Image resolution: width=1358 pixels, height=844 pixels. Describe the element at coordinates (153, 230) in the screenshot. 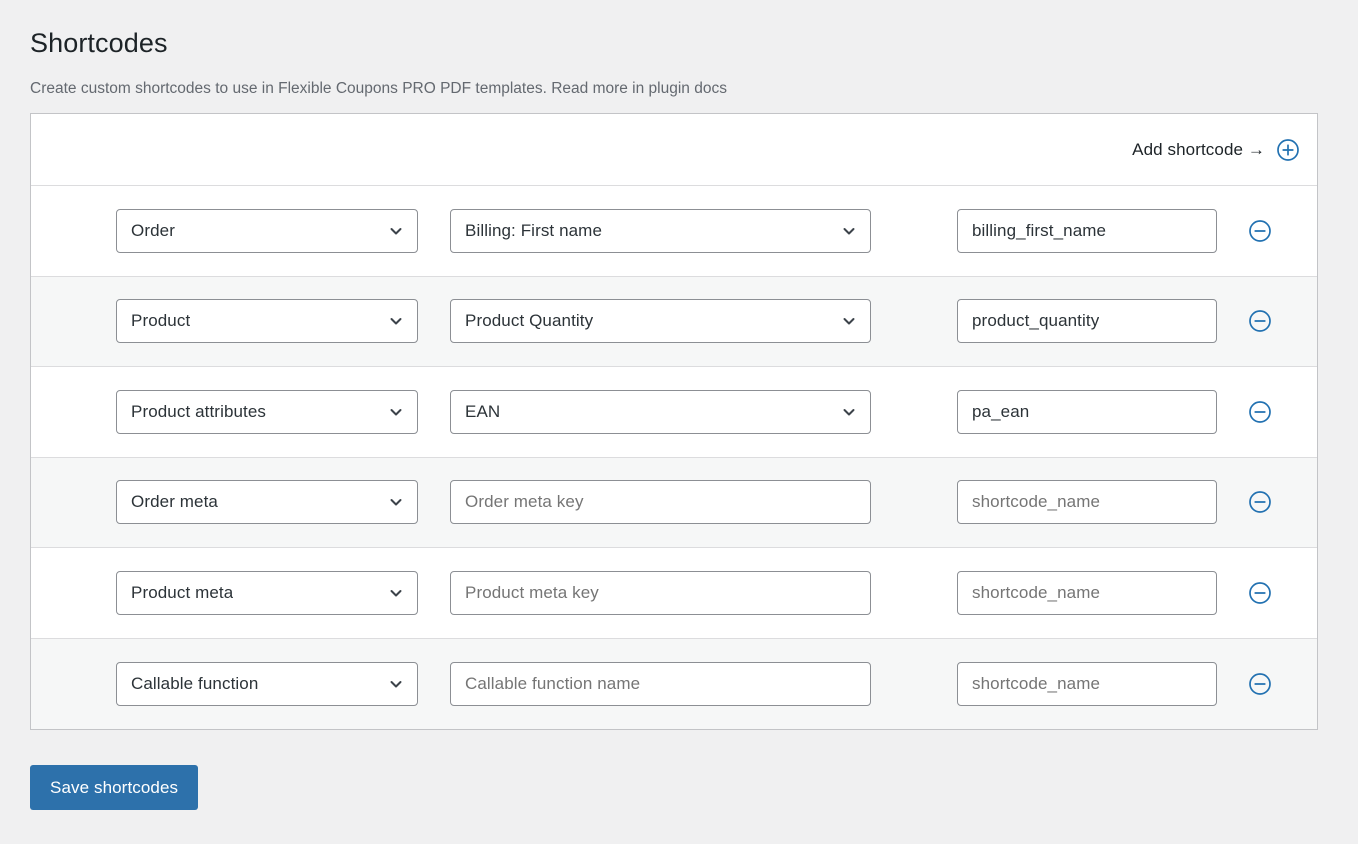

I see `source-select-text: Order` at that location.